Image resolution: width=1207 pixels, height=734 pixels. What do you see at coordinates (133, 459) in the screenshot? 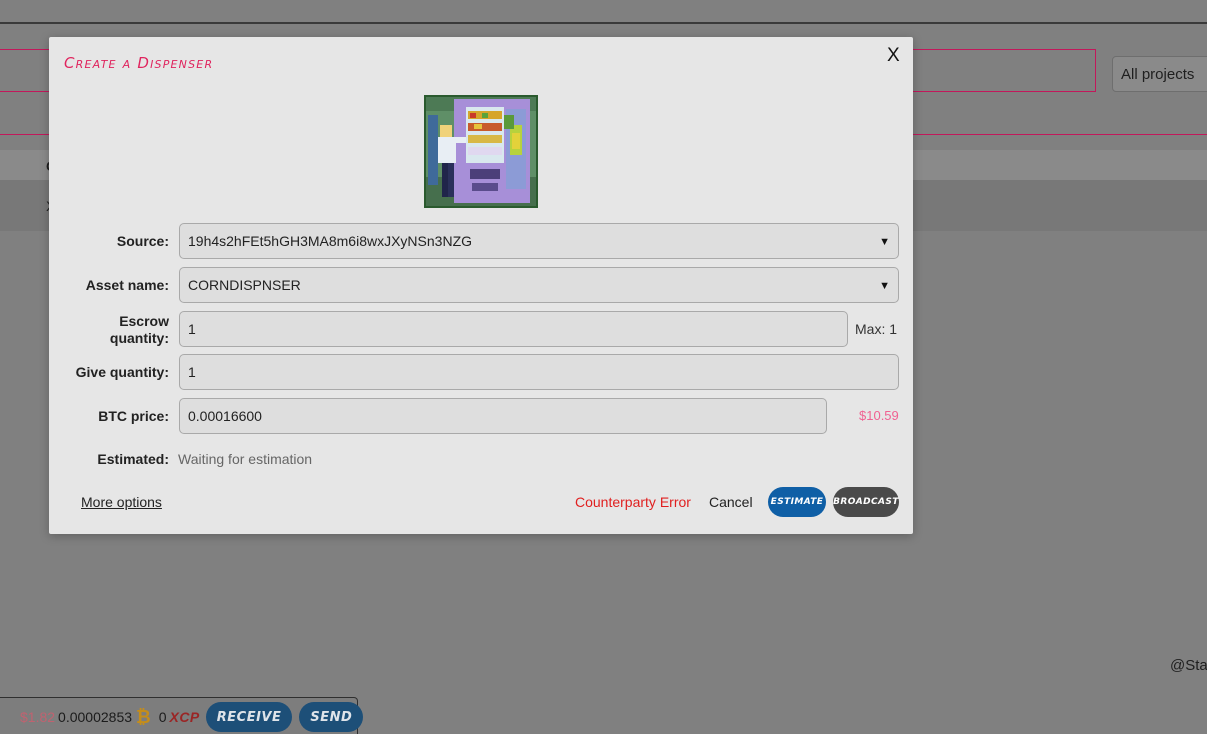
I see `estimated-label: Estimated:` at bounding box center [133, 459].